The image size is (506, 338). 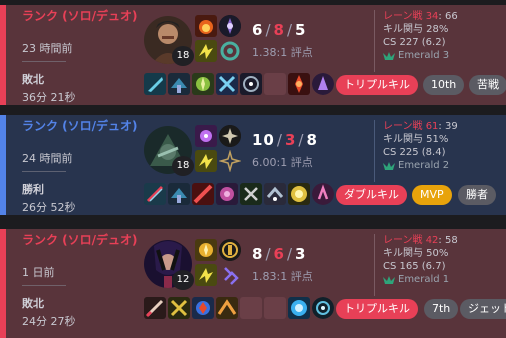 I want to click on tag-badge: 勝者, so click(x=477, y=195).